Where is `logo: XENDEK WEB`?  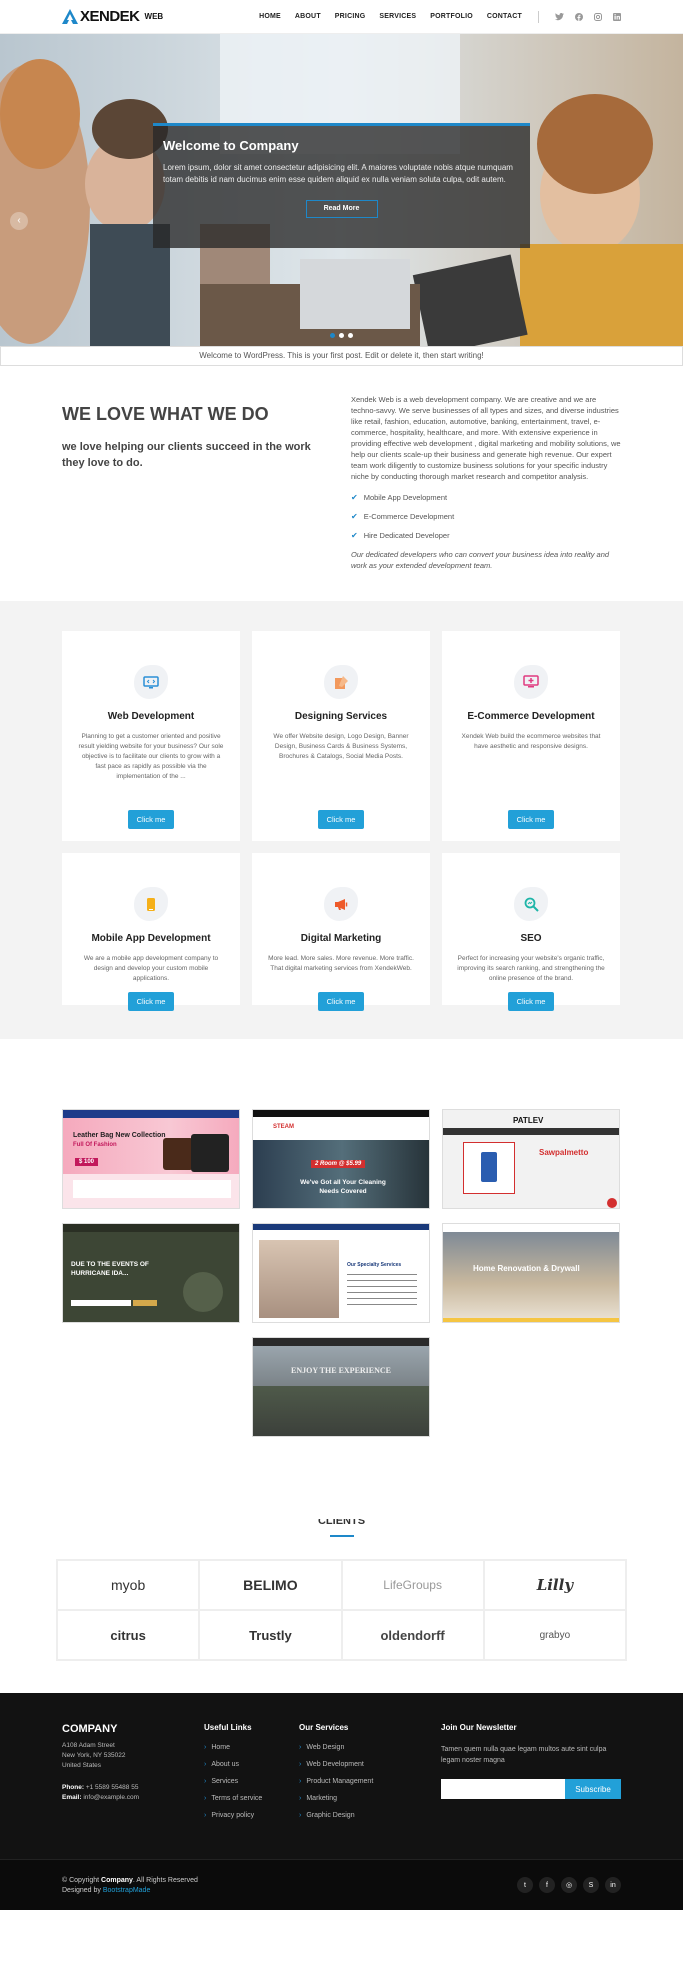 logo: XENDEK WEB is located at coordinates (112, 16).